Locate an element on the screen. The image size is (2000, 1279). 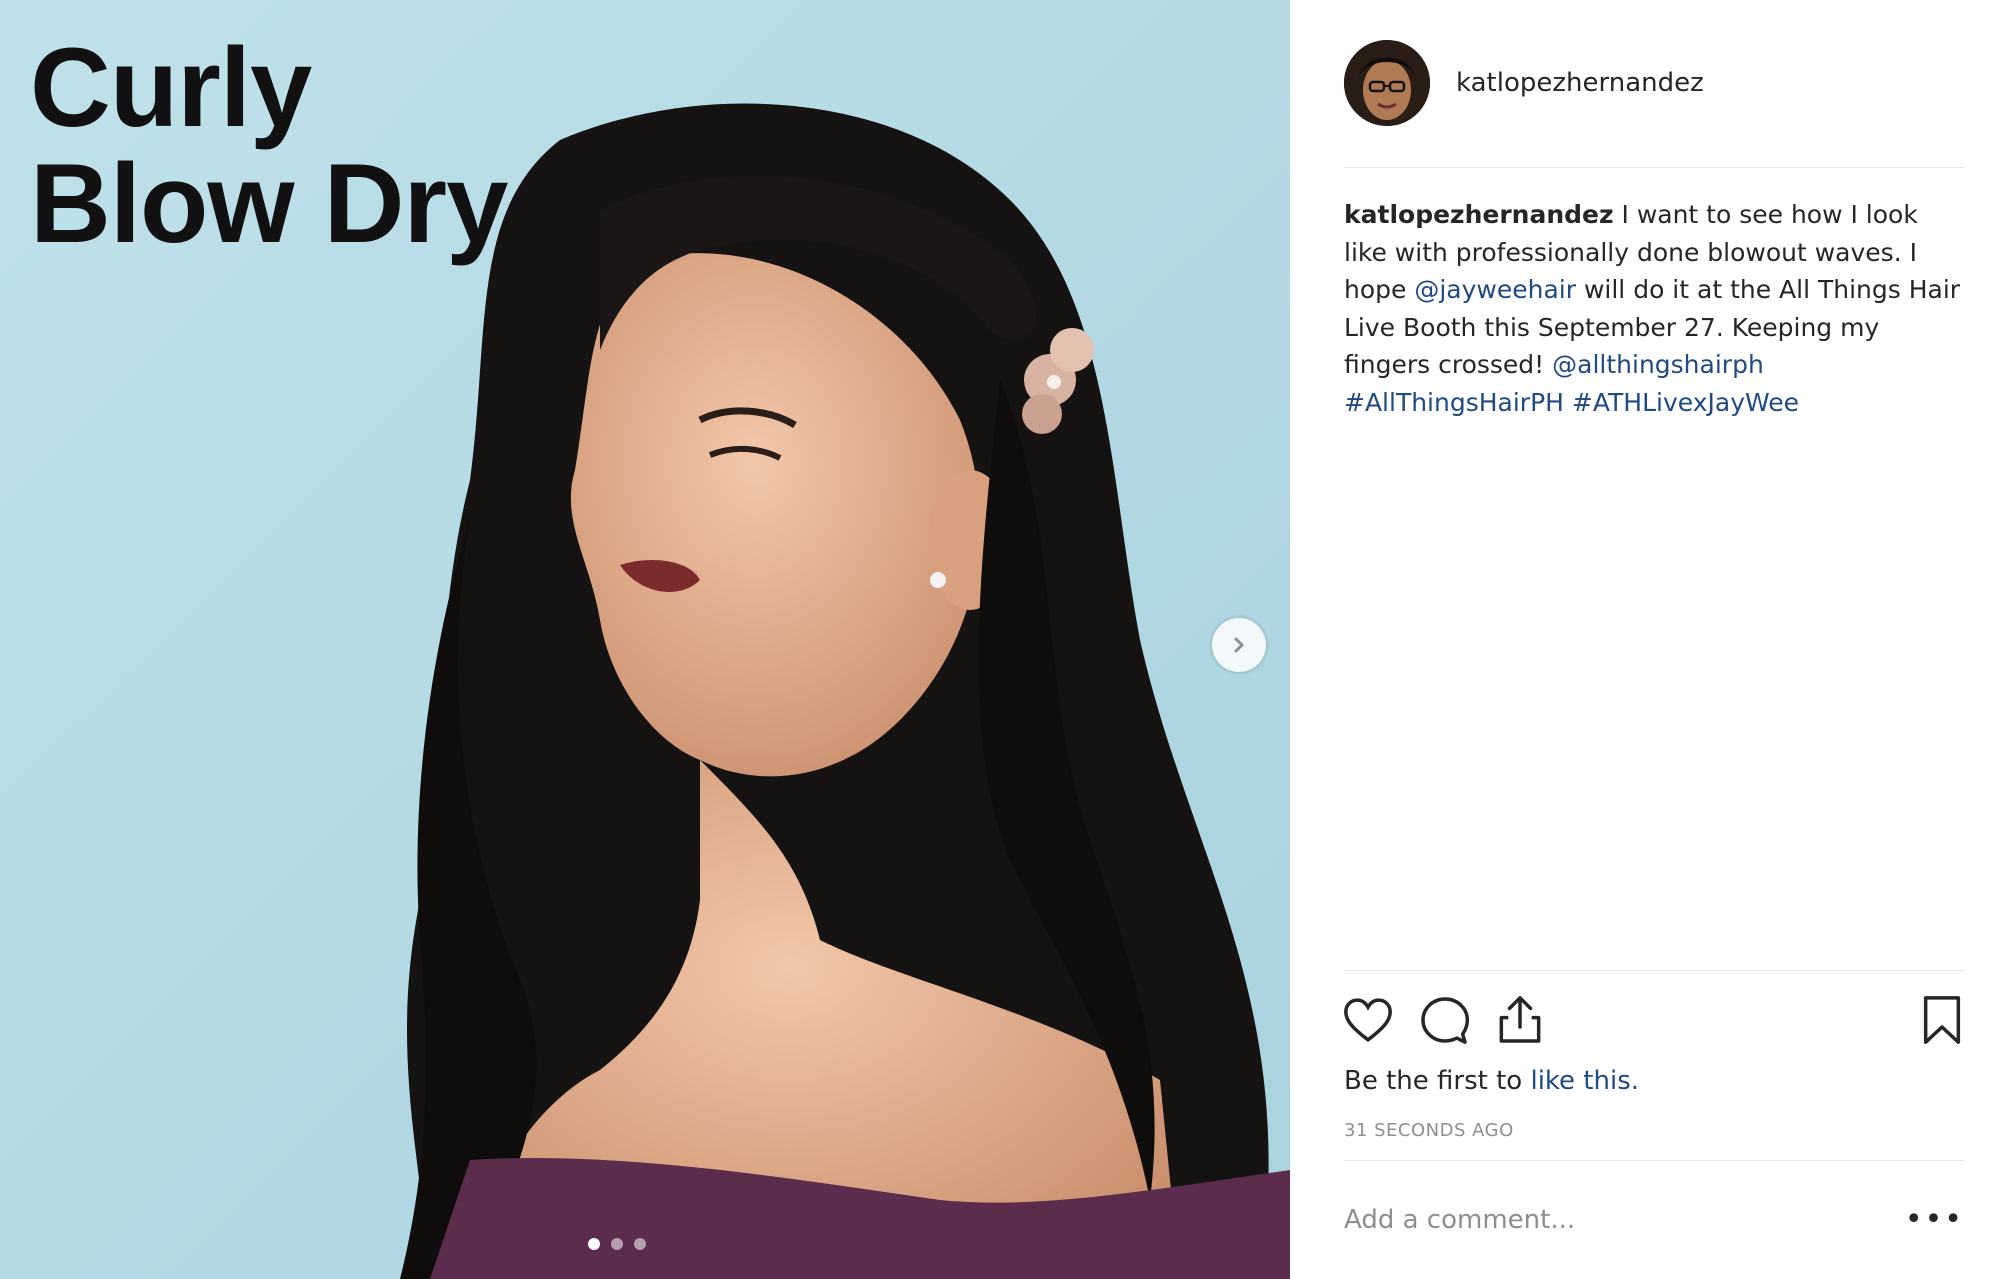
hashtag-athlivexjaywee: #ATHLivexJayWee is located at coordinates (1685, 402).